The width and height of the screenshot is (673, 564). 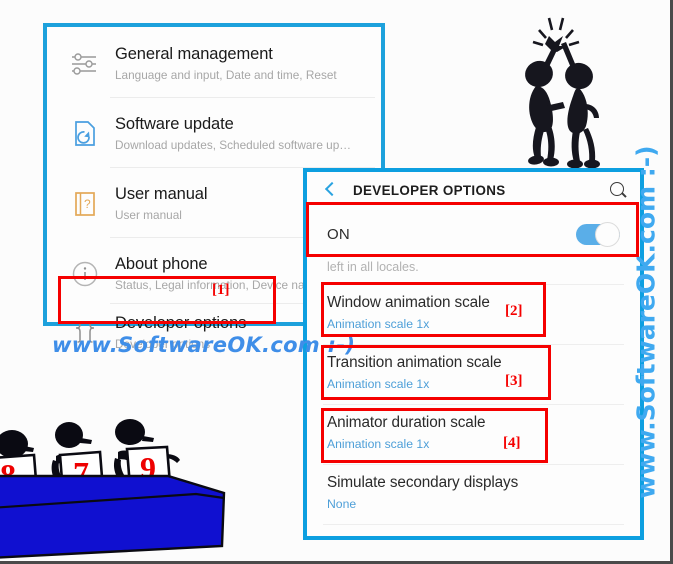 I want to click on row-title: Transition animation scale, so click(x=414, y=362).